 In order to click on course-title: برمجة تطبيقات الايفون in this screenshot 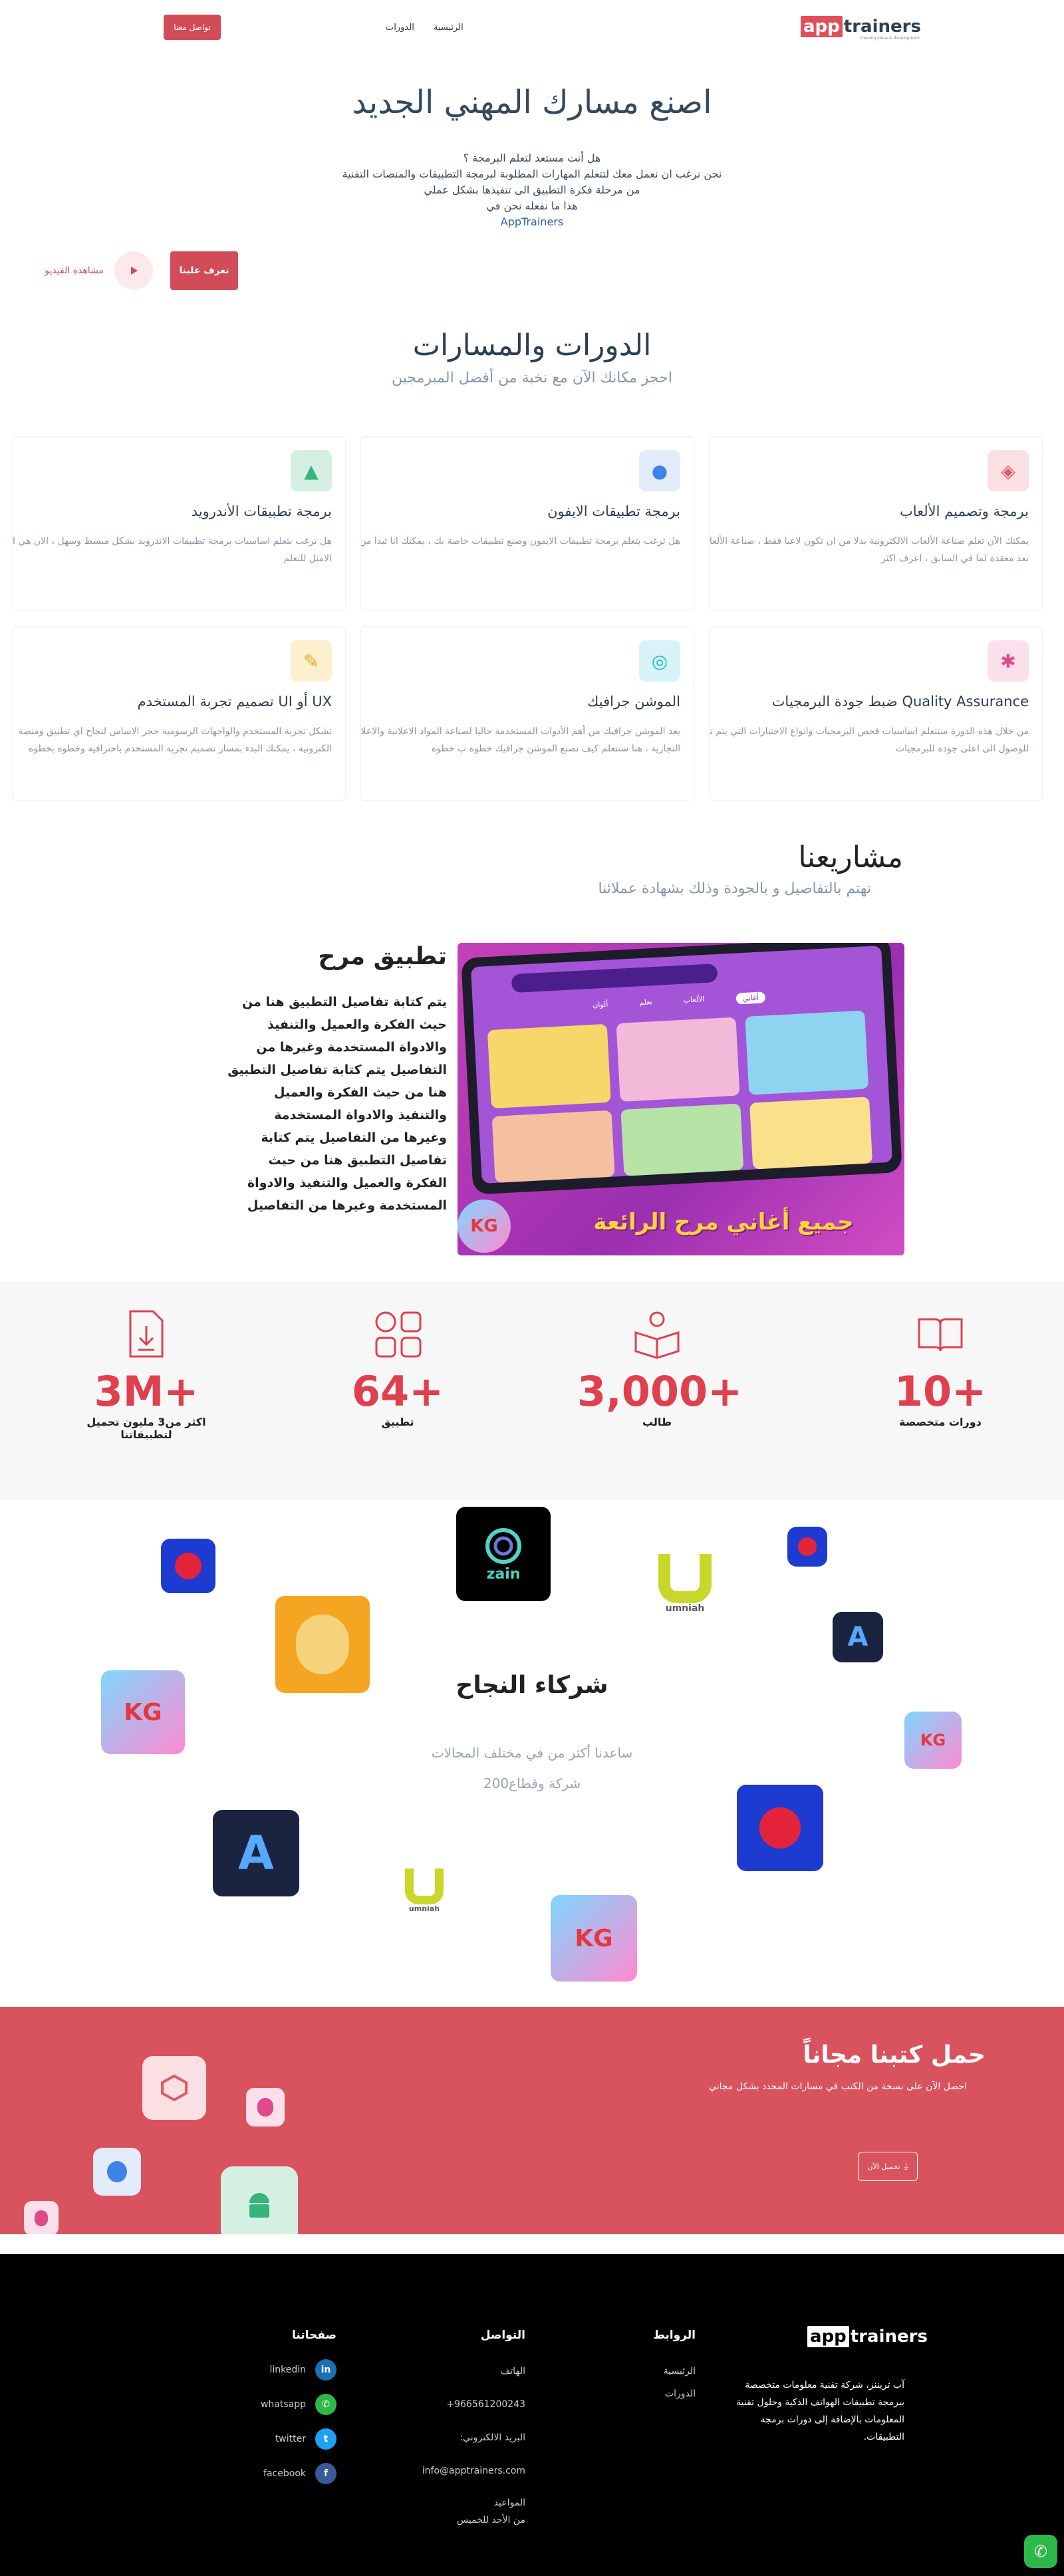, I will do `click(613, 511)`.